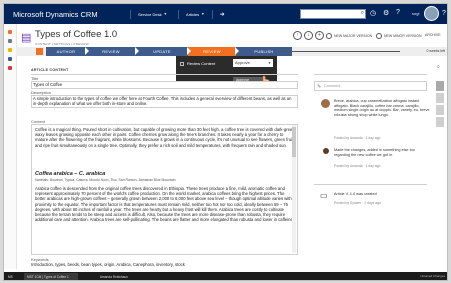  Describe the element at coordinates (48, 84) in the screenshot. I see `title-value: Types of Coffee` at that location.